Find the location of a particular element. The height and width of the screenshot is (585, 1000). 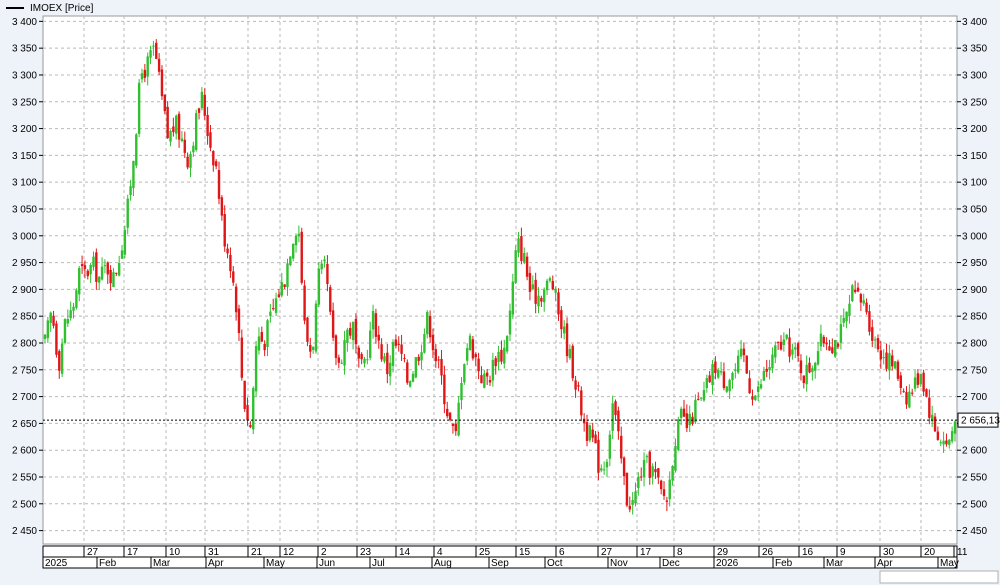

x-day-label: 10 is located at coordinates (175, 552).